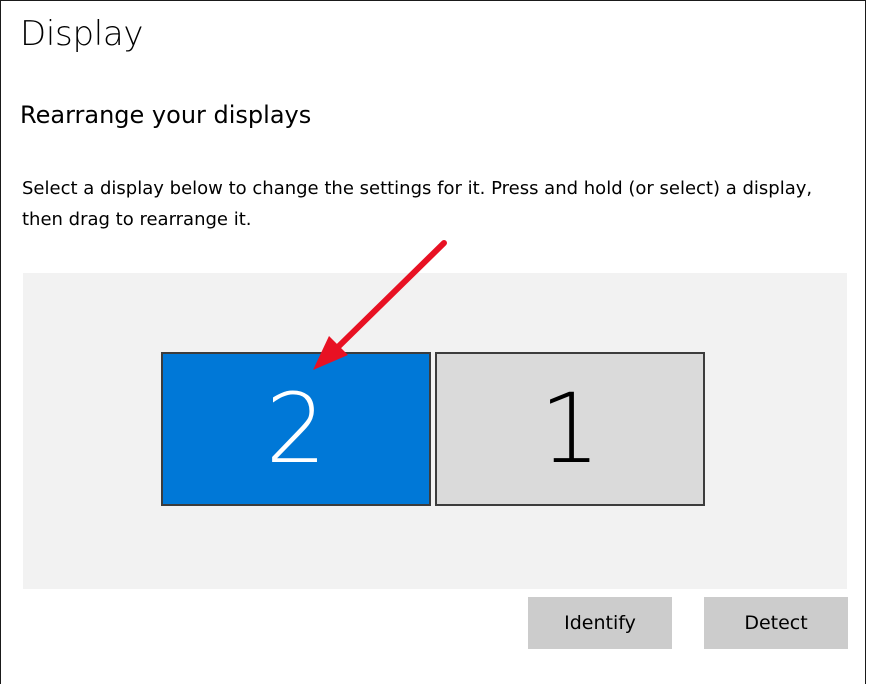 The width and height of the screenshot is (870, 684). I want to click on display-2-number: 2, so click(296, 429).